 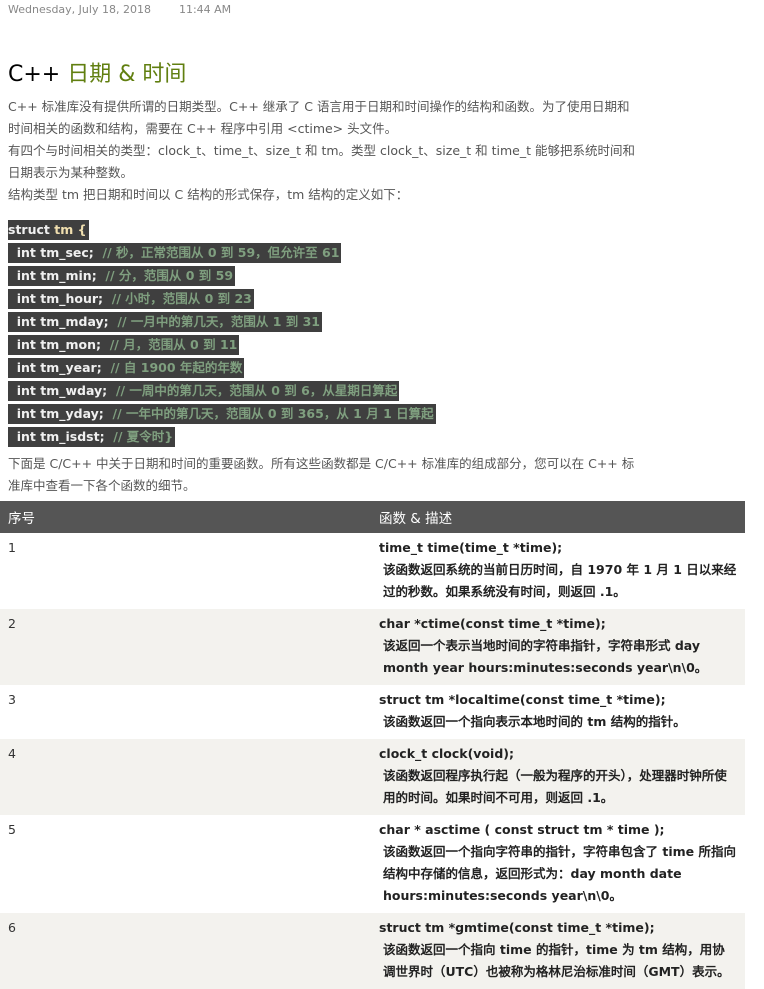 I want to click on code-decl: int tm_hour;, so click(x=60, y=298).